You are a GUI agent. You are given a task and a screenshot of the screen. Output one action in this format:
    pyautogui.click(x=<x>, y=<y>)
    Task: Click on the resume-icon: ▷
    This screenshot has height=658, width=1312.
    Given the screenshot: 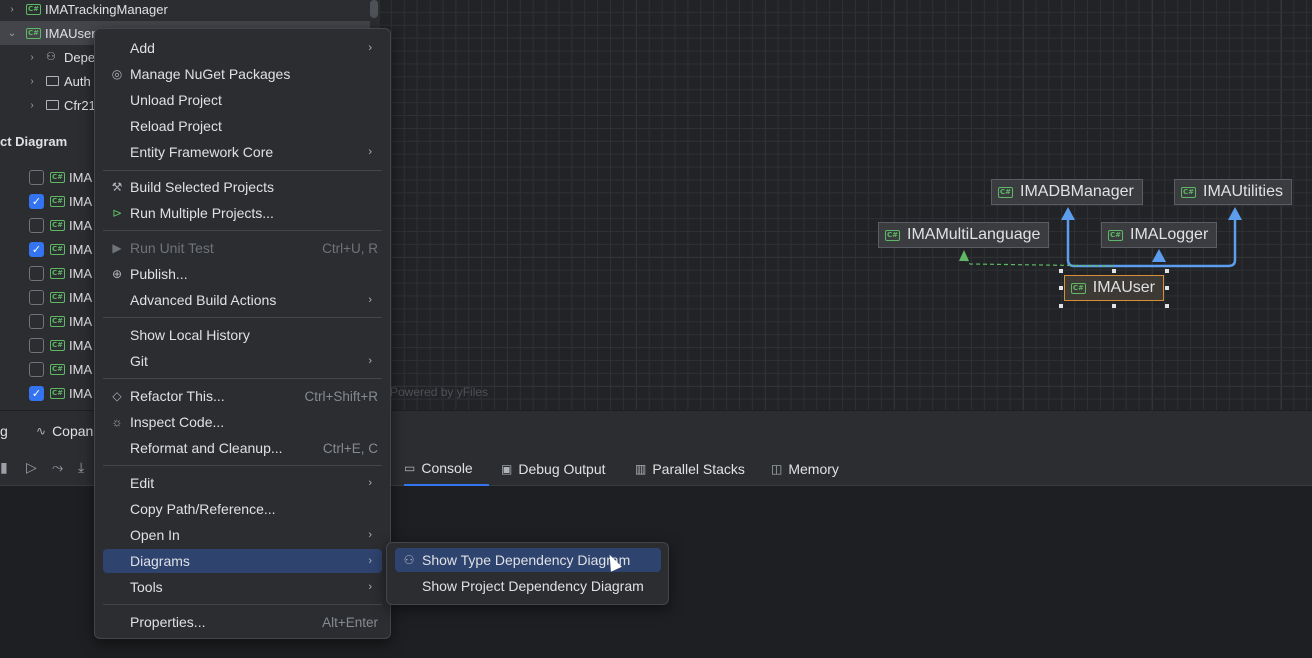 What is the action you would take?
    pyautogui.click(x=31, y=467)
    